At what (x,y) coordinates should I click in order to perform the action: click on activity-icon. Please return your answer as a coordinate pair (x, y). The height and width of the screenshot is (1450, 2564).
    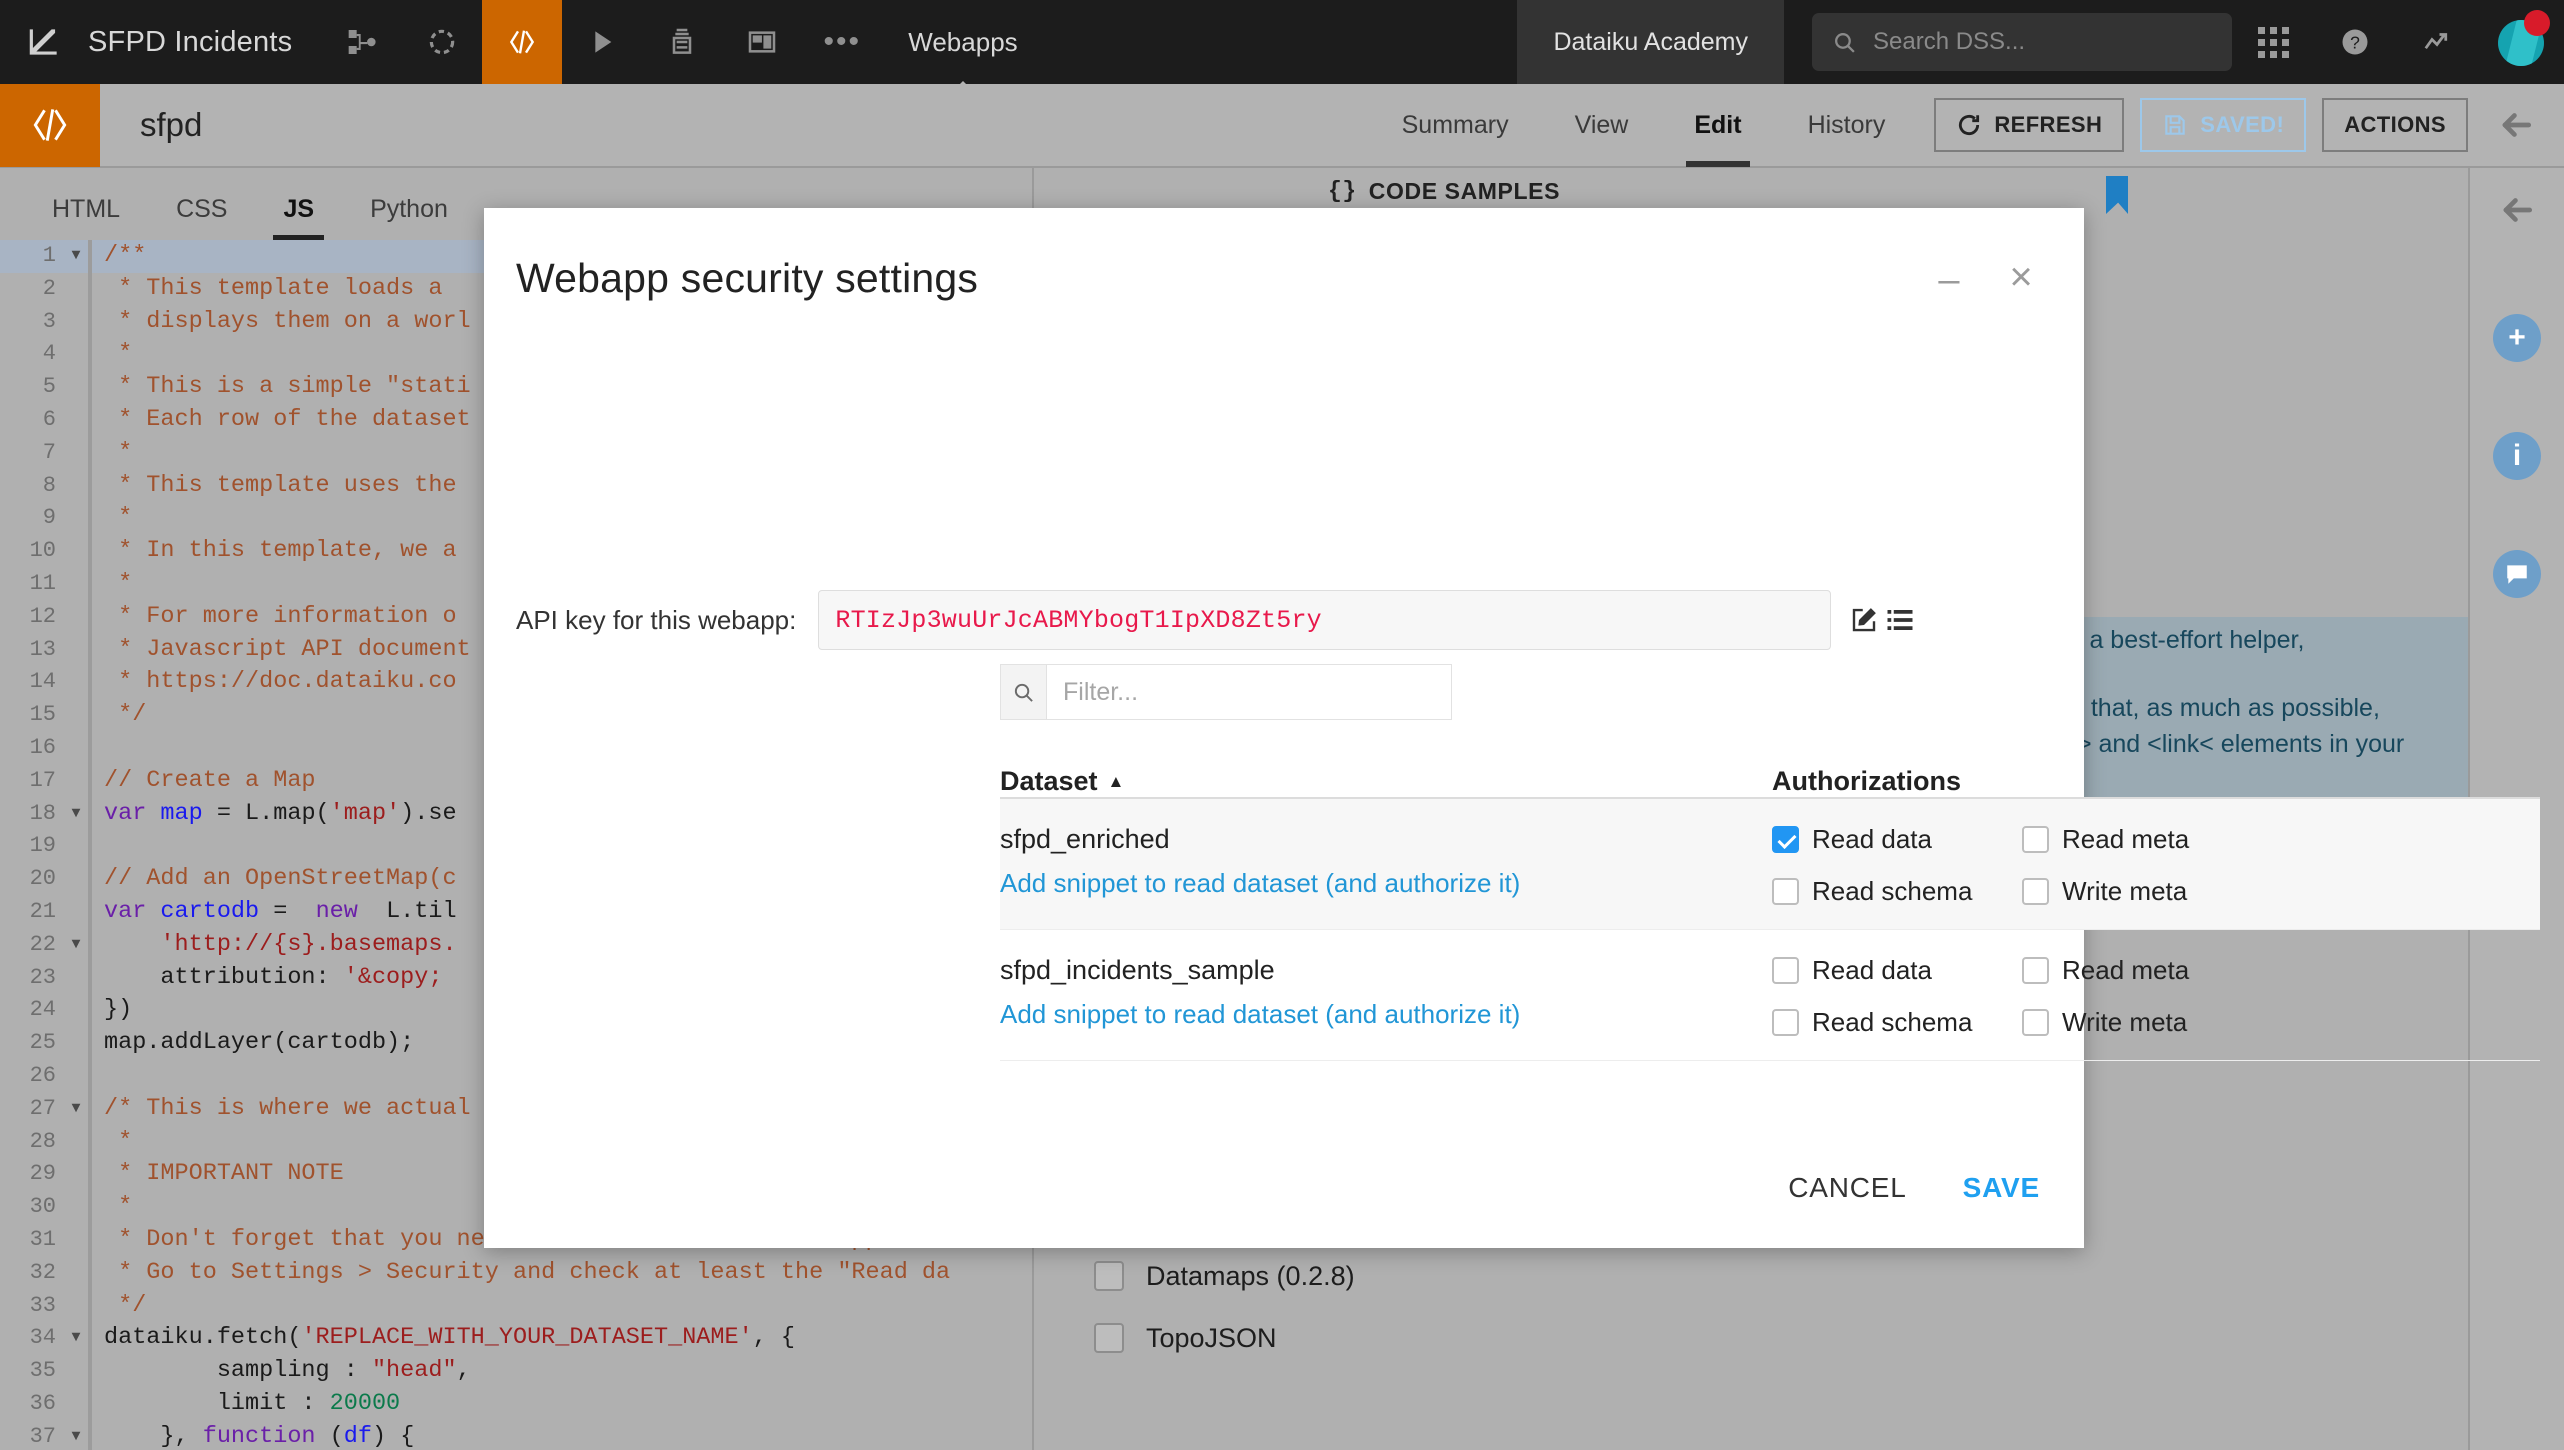
    Looking at the image, I should click on (2437, 42).